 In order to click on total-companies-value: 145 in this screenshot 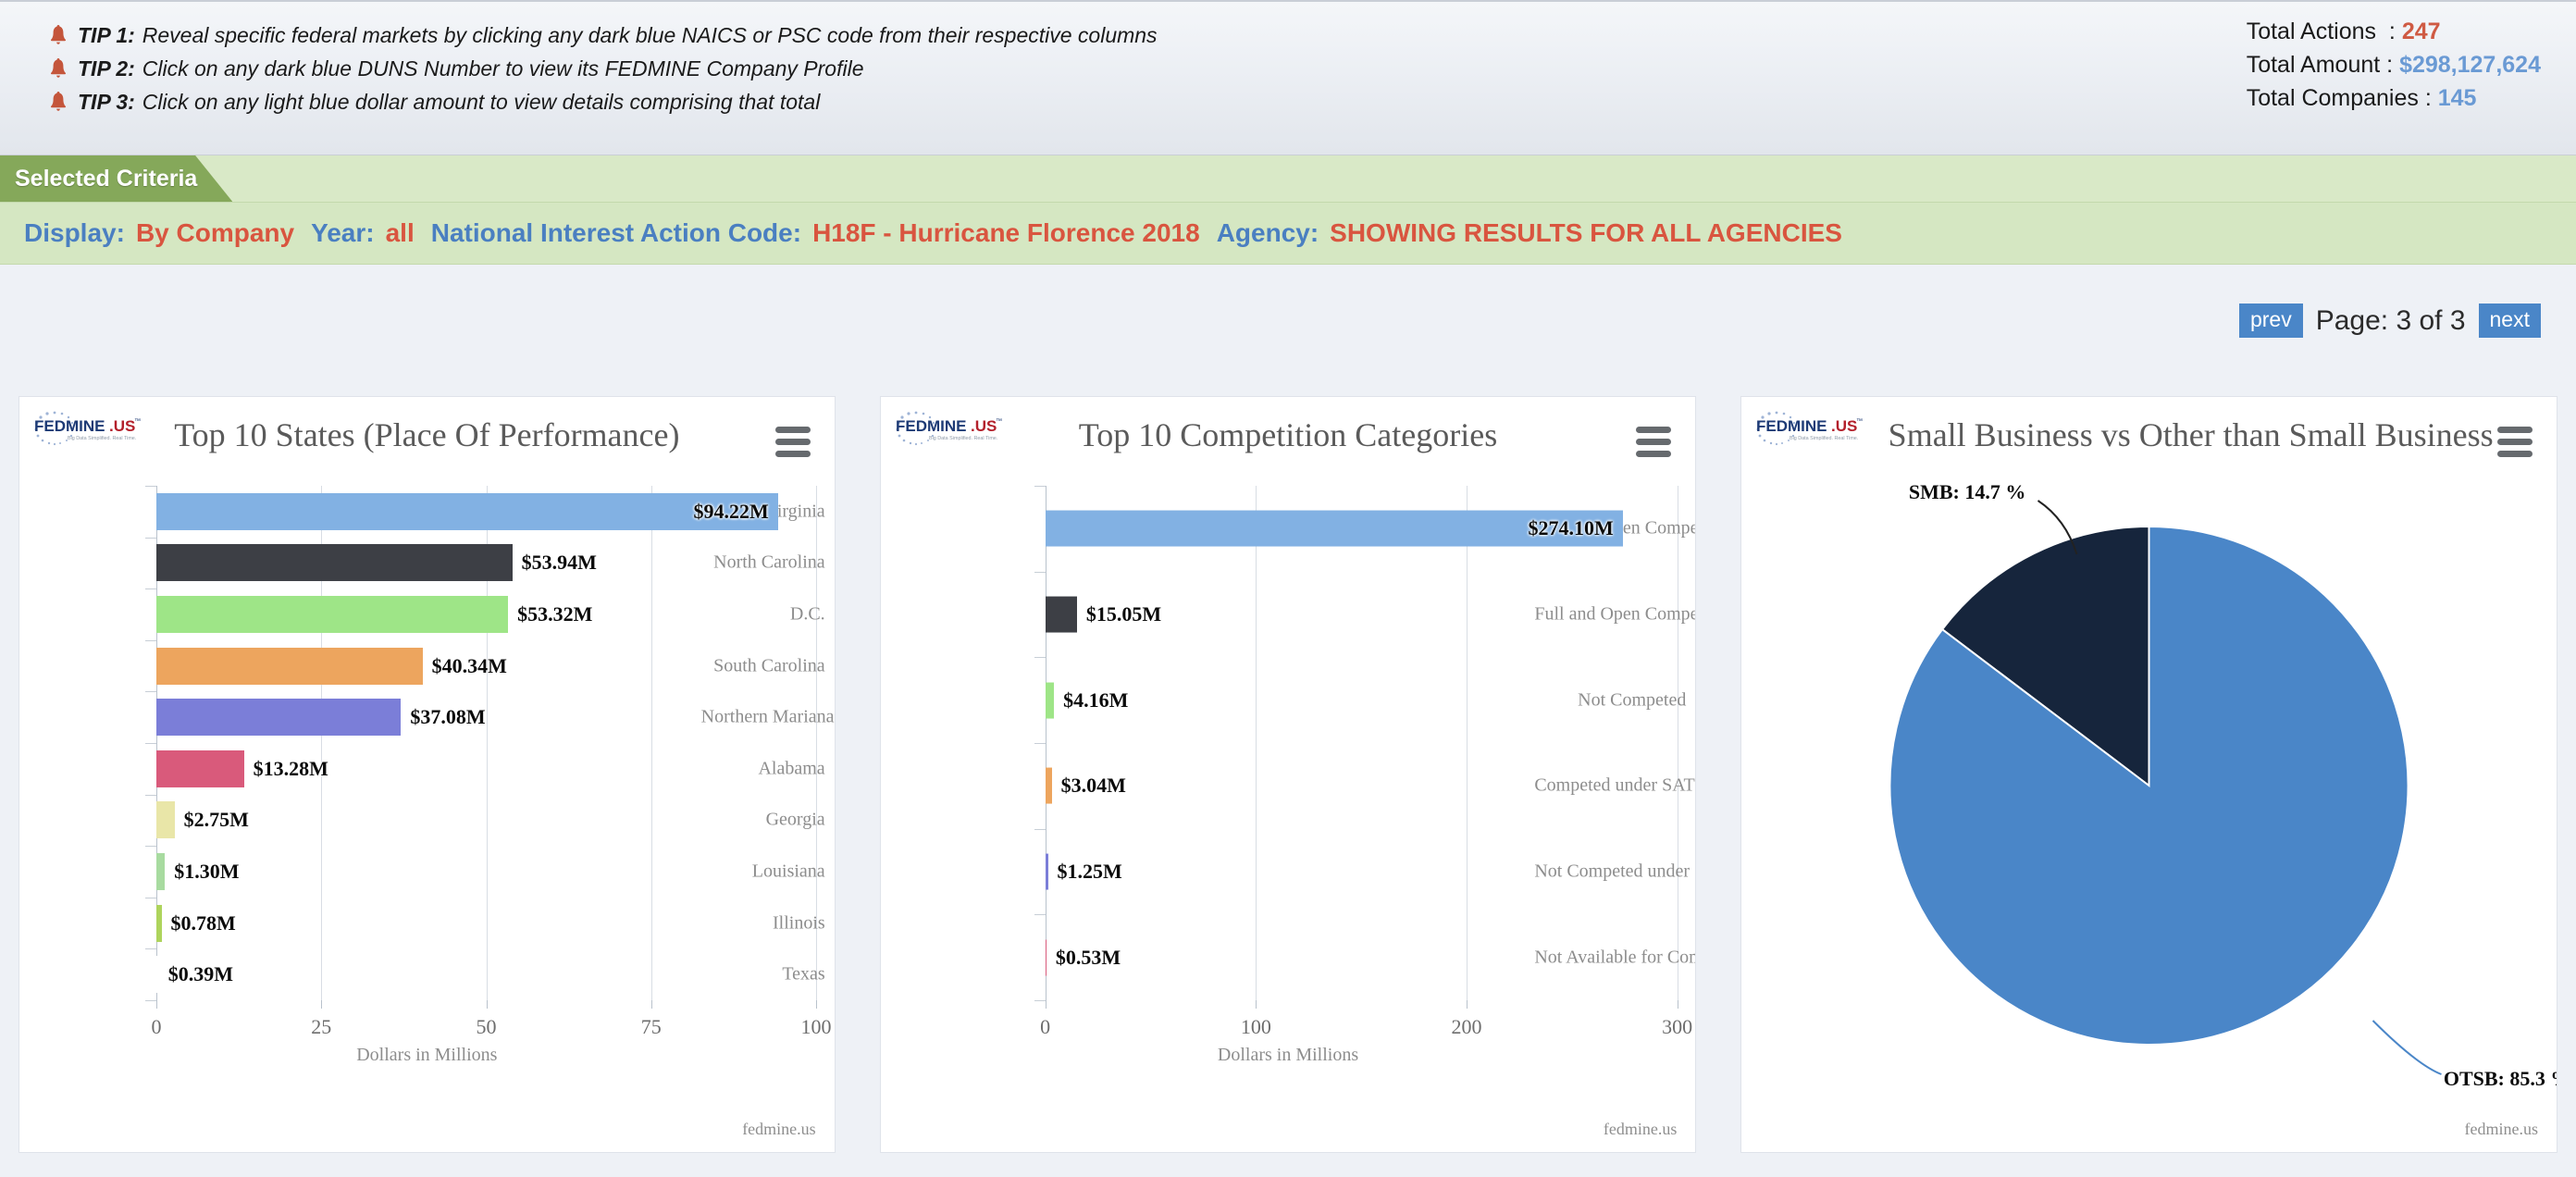, I will do `click(2458, 98)`.